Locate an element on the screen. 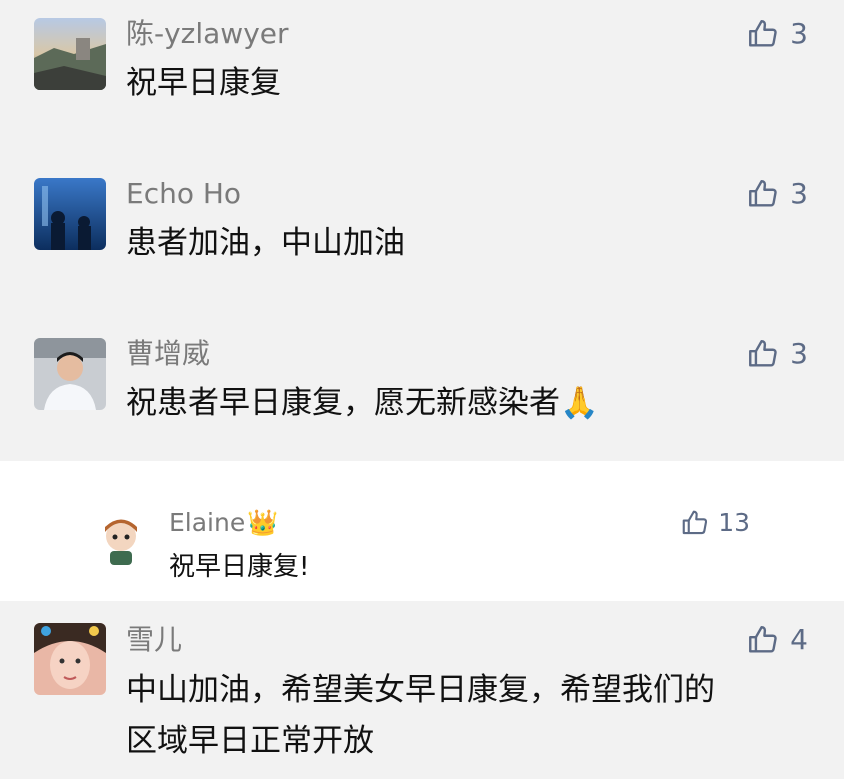 This screenshot has height=779, width=844. praying-hands-emoji: 🙏 is located at coordinates (579, 403).